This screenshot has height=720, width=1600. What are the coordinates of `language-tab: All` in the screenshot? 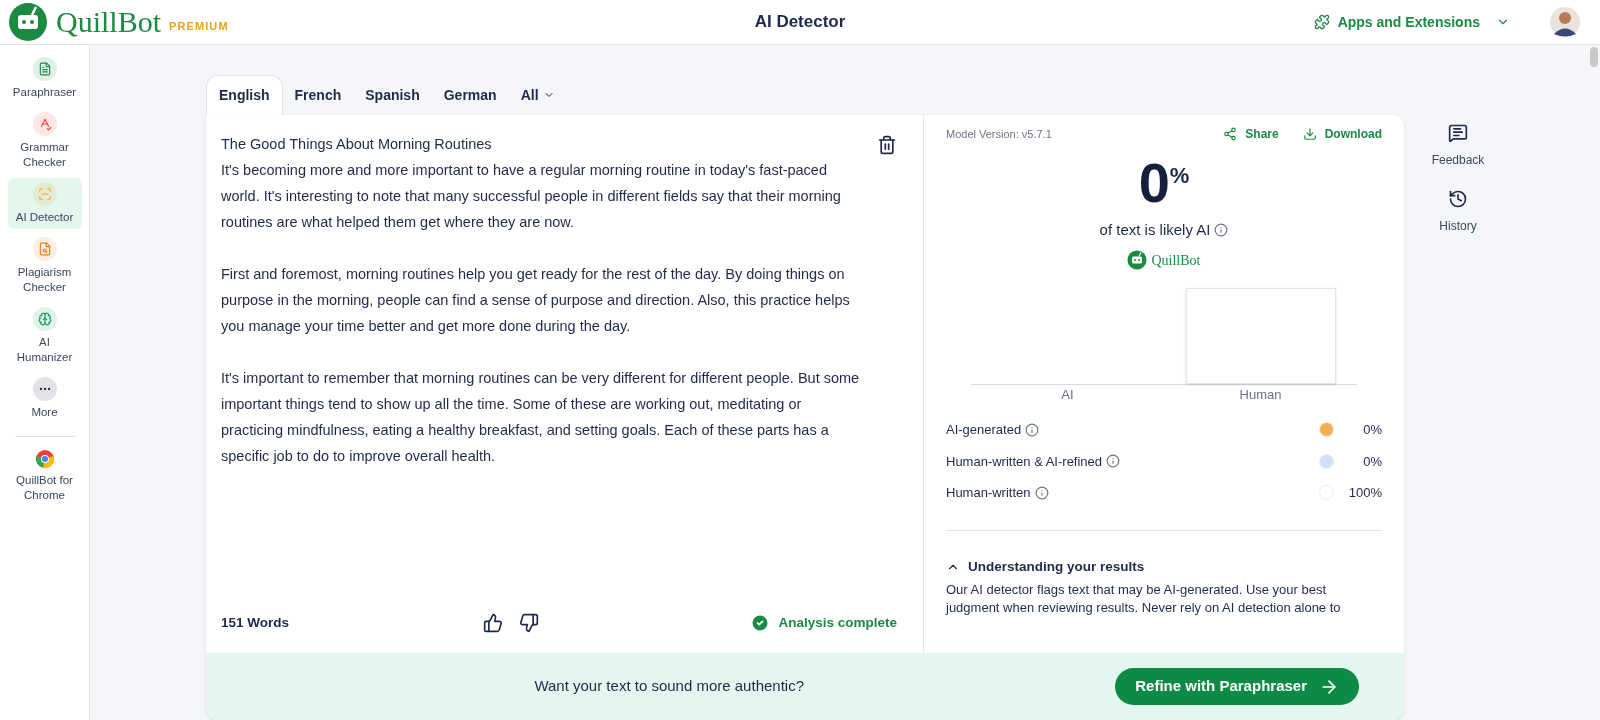 It's located at (537, 95).